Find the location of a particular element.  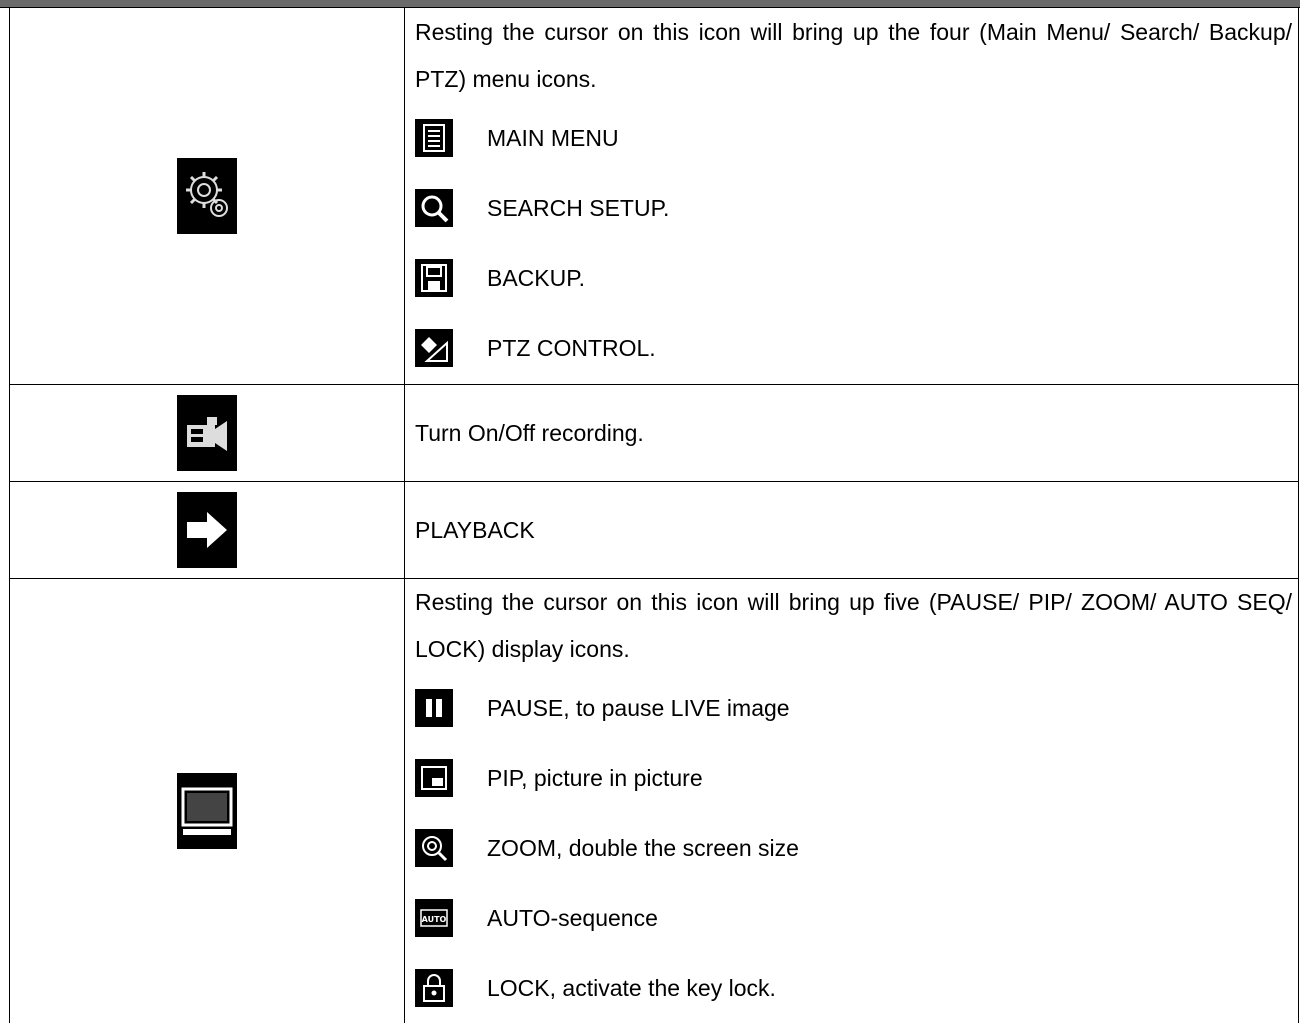

list-item-label: LOCK, activate the key lock. is located at coordinates (631, 988).